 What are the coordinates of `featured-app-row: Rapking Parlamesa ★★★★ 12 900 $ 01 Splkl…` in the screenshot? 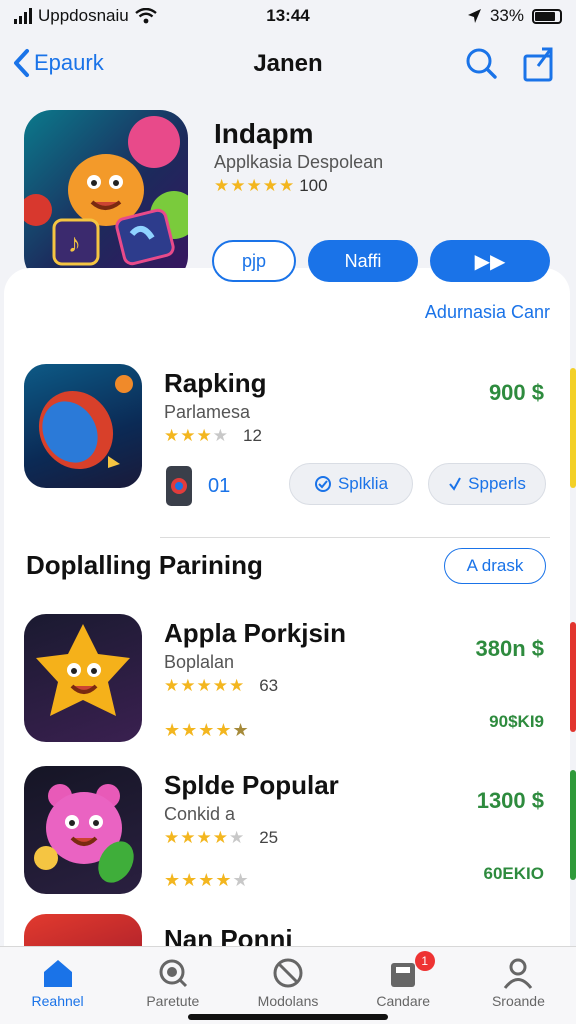 It's located at (286, 439).